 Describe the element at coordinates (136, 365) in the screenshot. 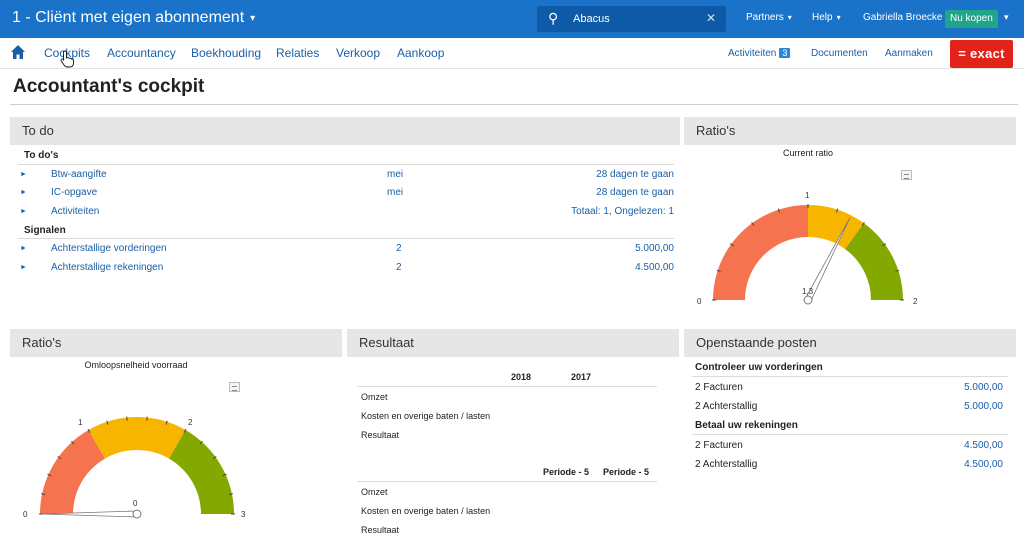

I see `gauge-title: Omloopsnelheid voorraad` at that location.